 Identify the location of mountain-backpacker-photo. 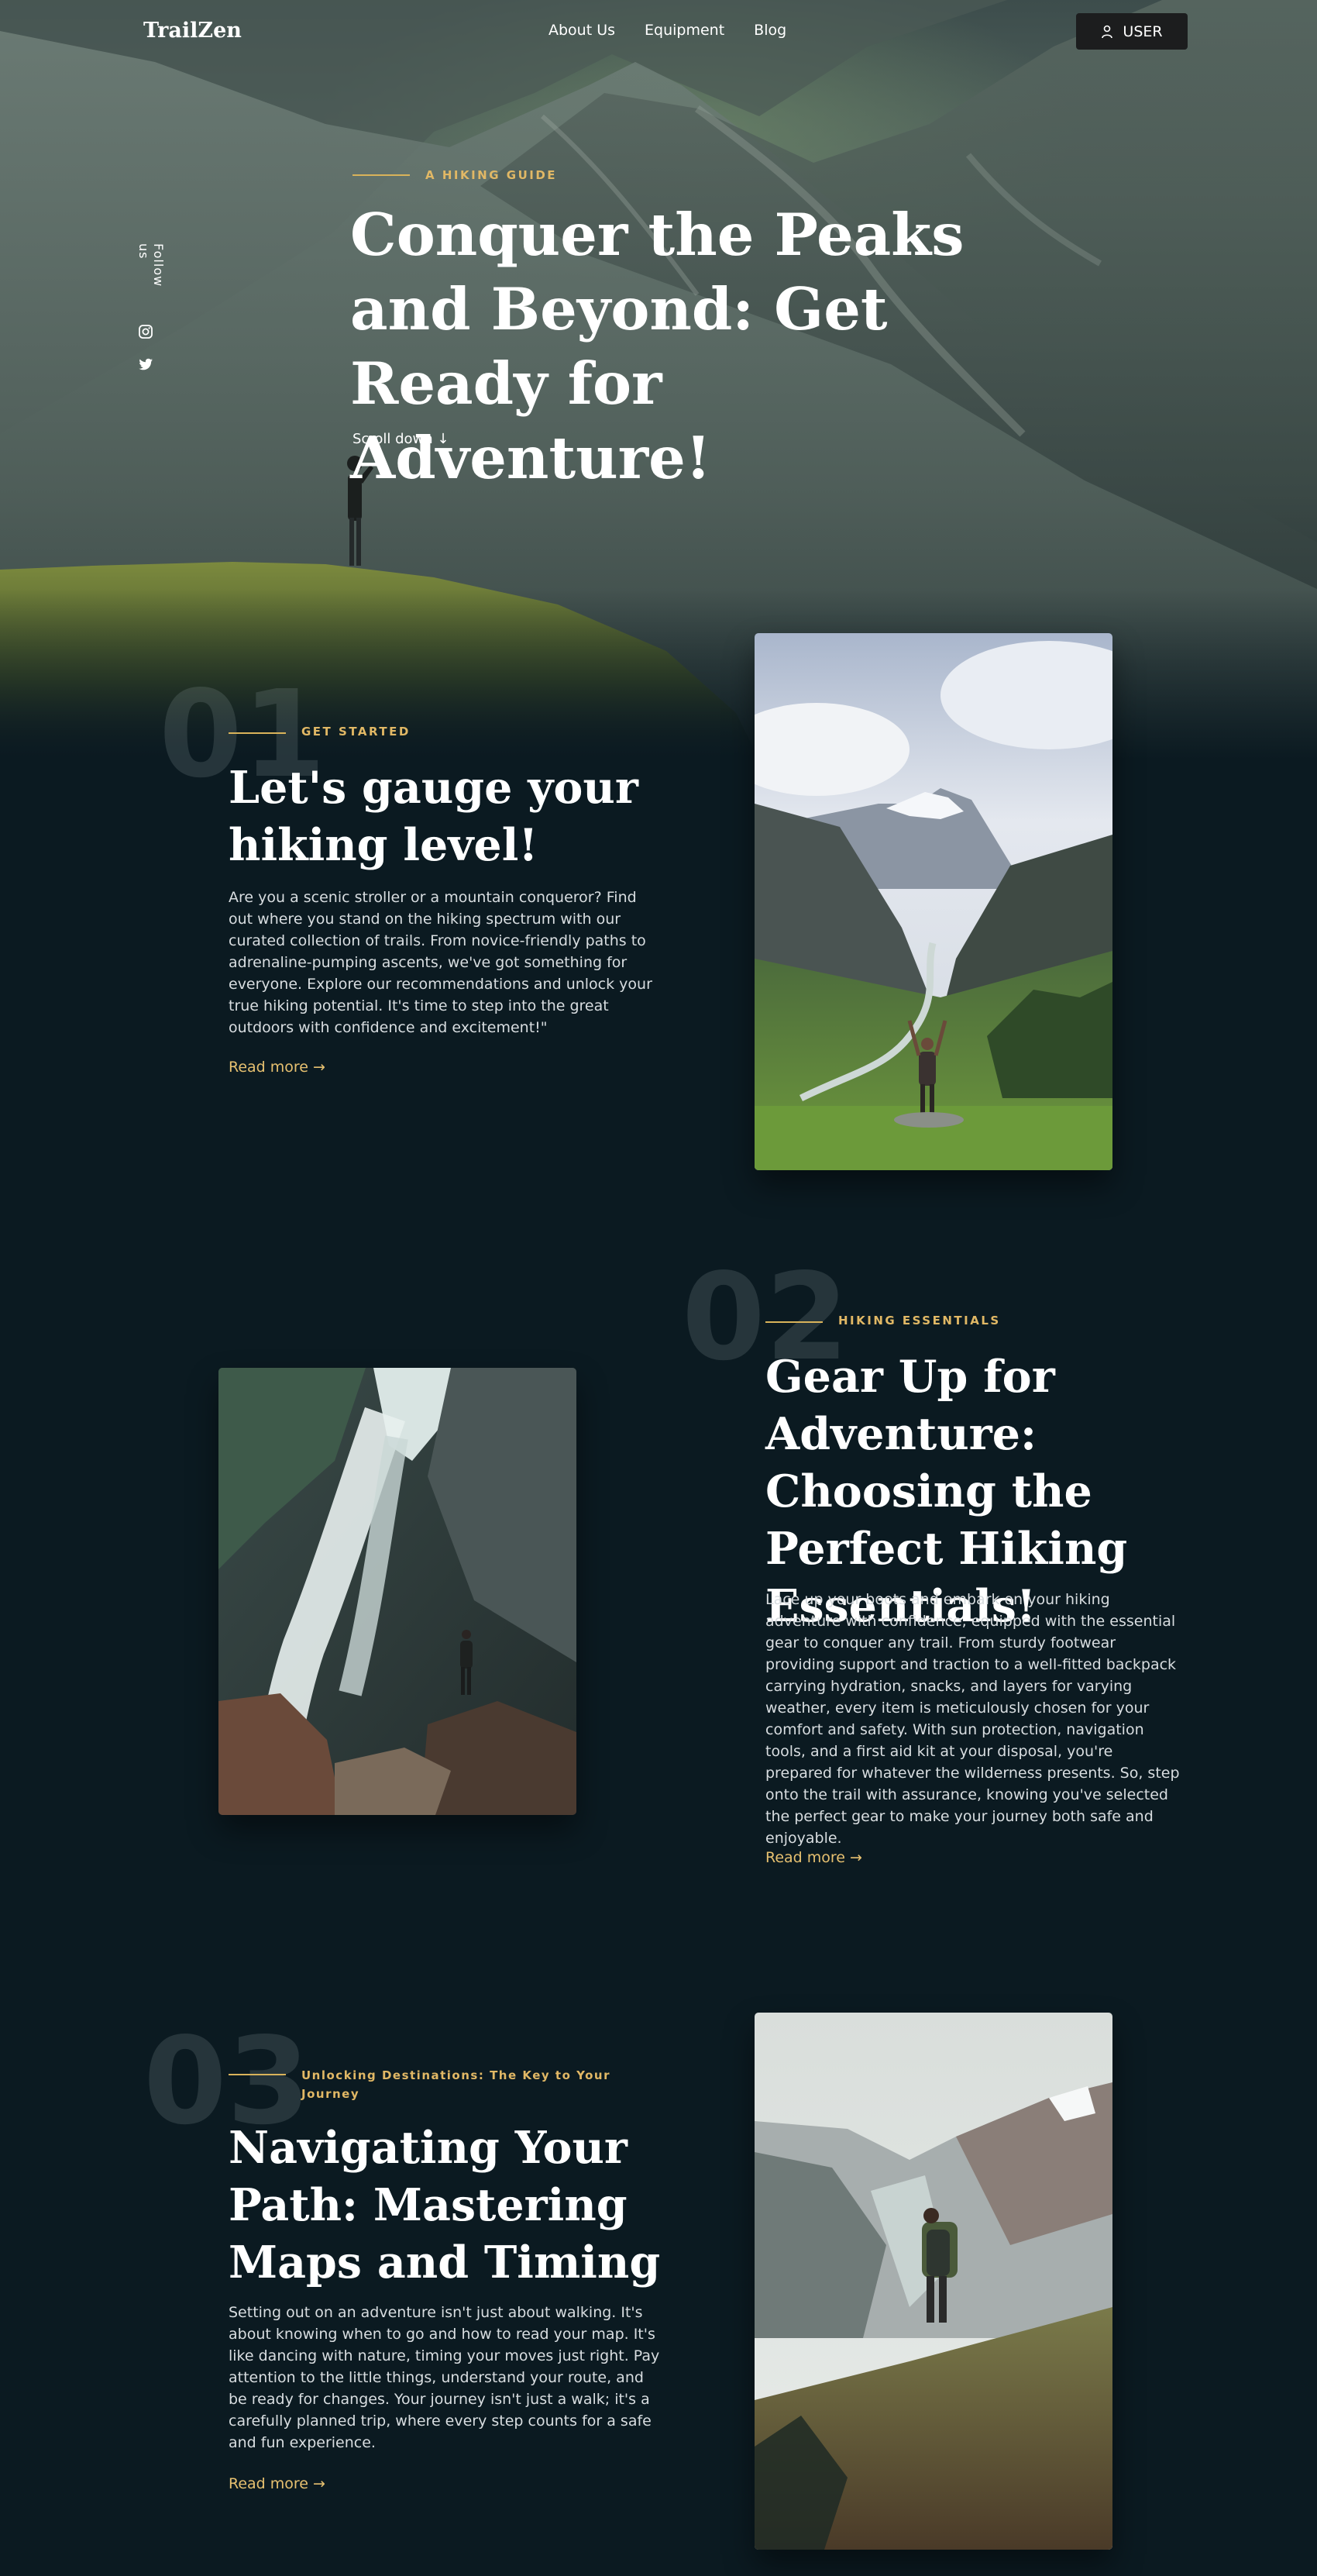
(933, 2281).